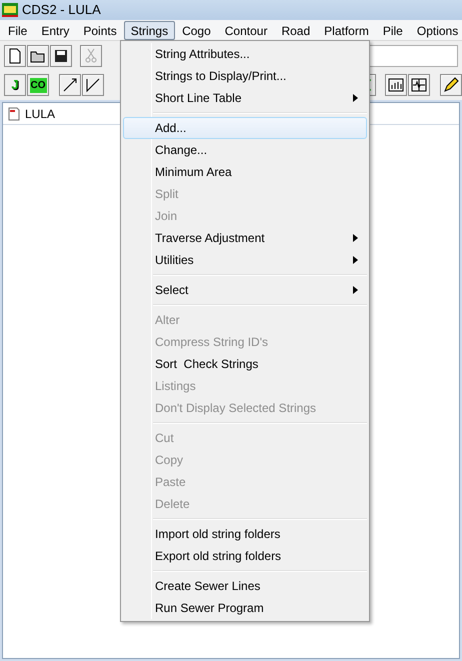  I want to click on menu-bar-item: Contour, so click(246, 30).